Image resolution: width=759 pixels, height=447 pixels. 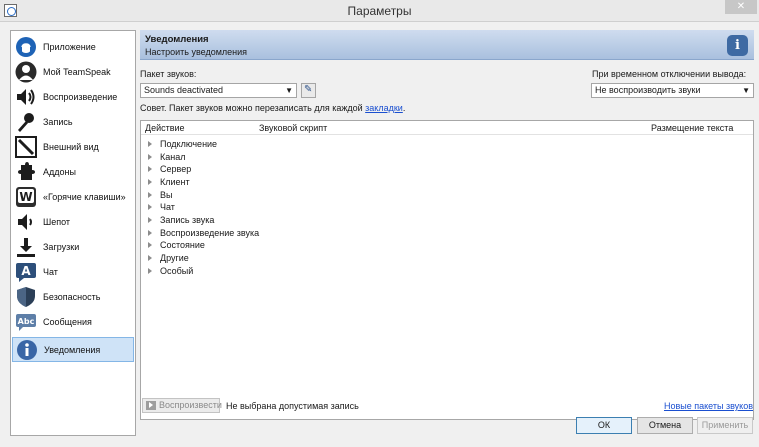 I want to click on tree-item: Сервер, so click(x=168, y=169).